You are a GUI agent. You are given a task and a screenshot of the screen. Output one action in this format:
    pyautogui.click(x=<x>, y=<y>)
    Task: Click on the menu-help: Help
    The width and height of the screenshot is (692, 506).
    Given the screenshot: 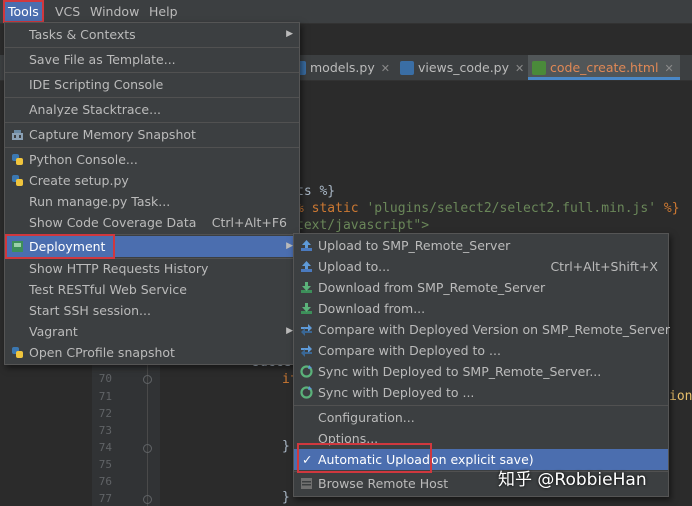 What is the action you would take?
    pyautogui.click(x=163, y=11)
    